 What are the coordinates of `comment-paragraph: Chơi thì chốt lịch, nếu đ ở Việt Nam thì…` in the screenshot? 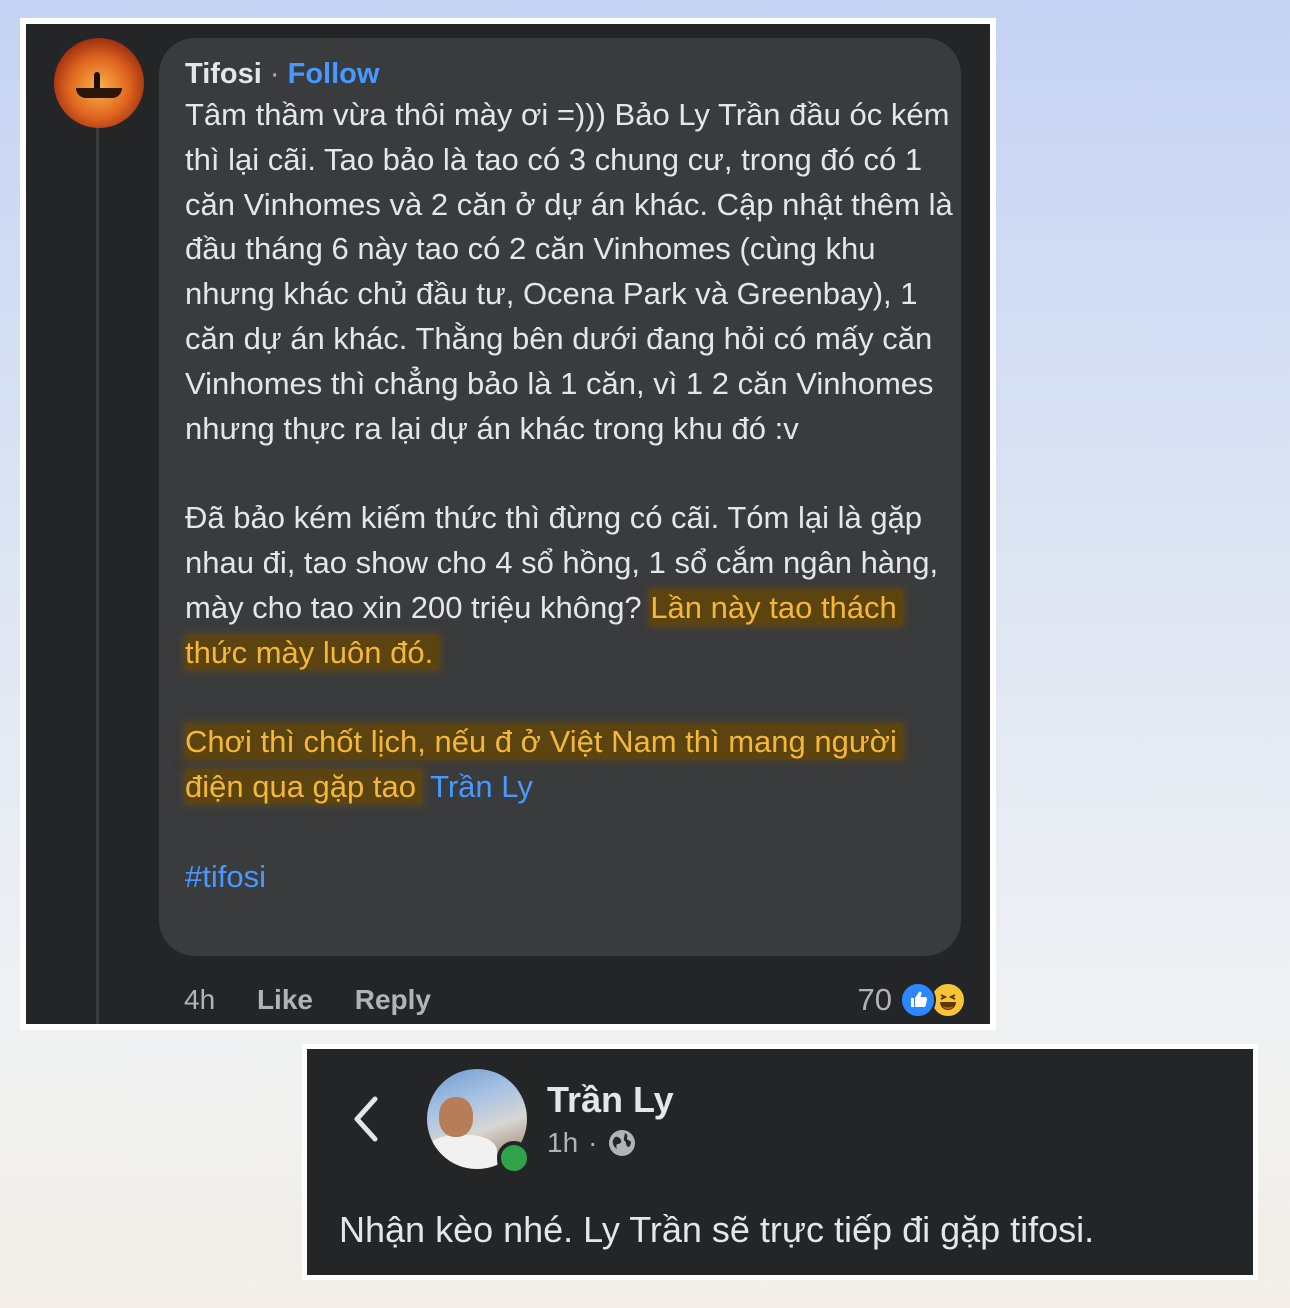 It's located at (570, 765).